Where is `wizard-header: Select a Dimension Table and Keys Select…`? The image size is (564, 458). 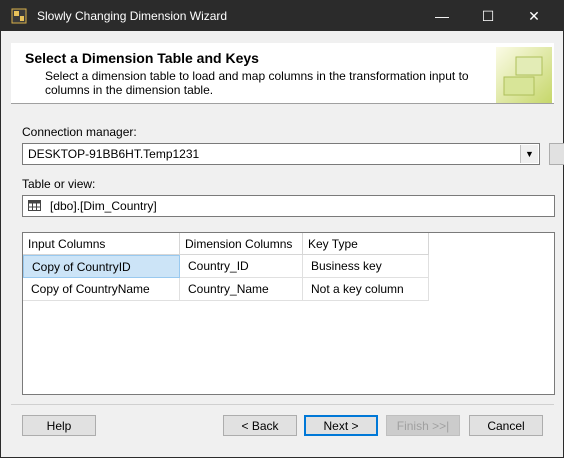
wizard-header: Select a Dimension Table and Keys Select… is located at coordinates (282, 73).